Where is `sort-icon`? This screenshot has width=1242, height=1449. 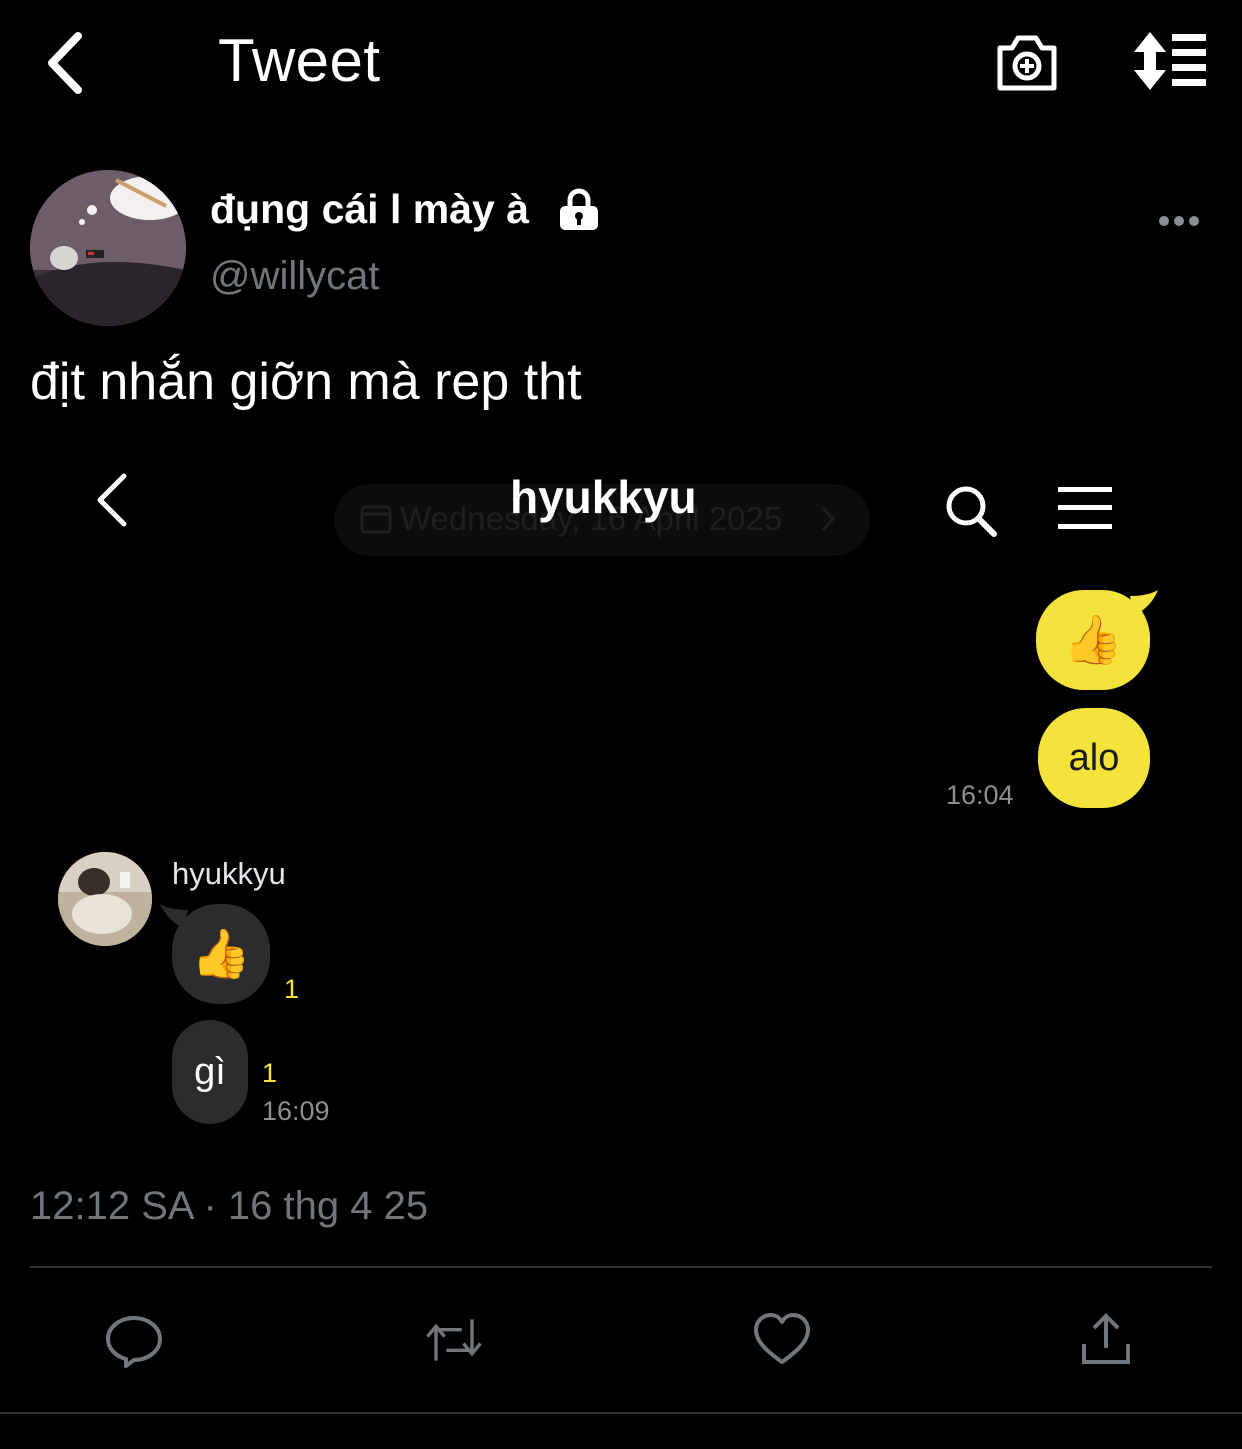 sort-icon is located at coordinates (1170, 61).